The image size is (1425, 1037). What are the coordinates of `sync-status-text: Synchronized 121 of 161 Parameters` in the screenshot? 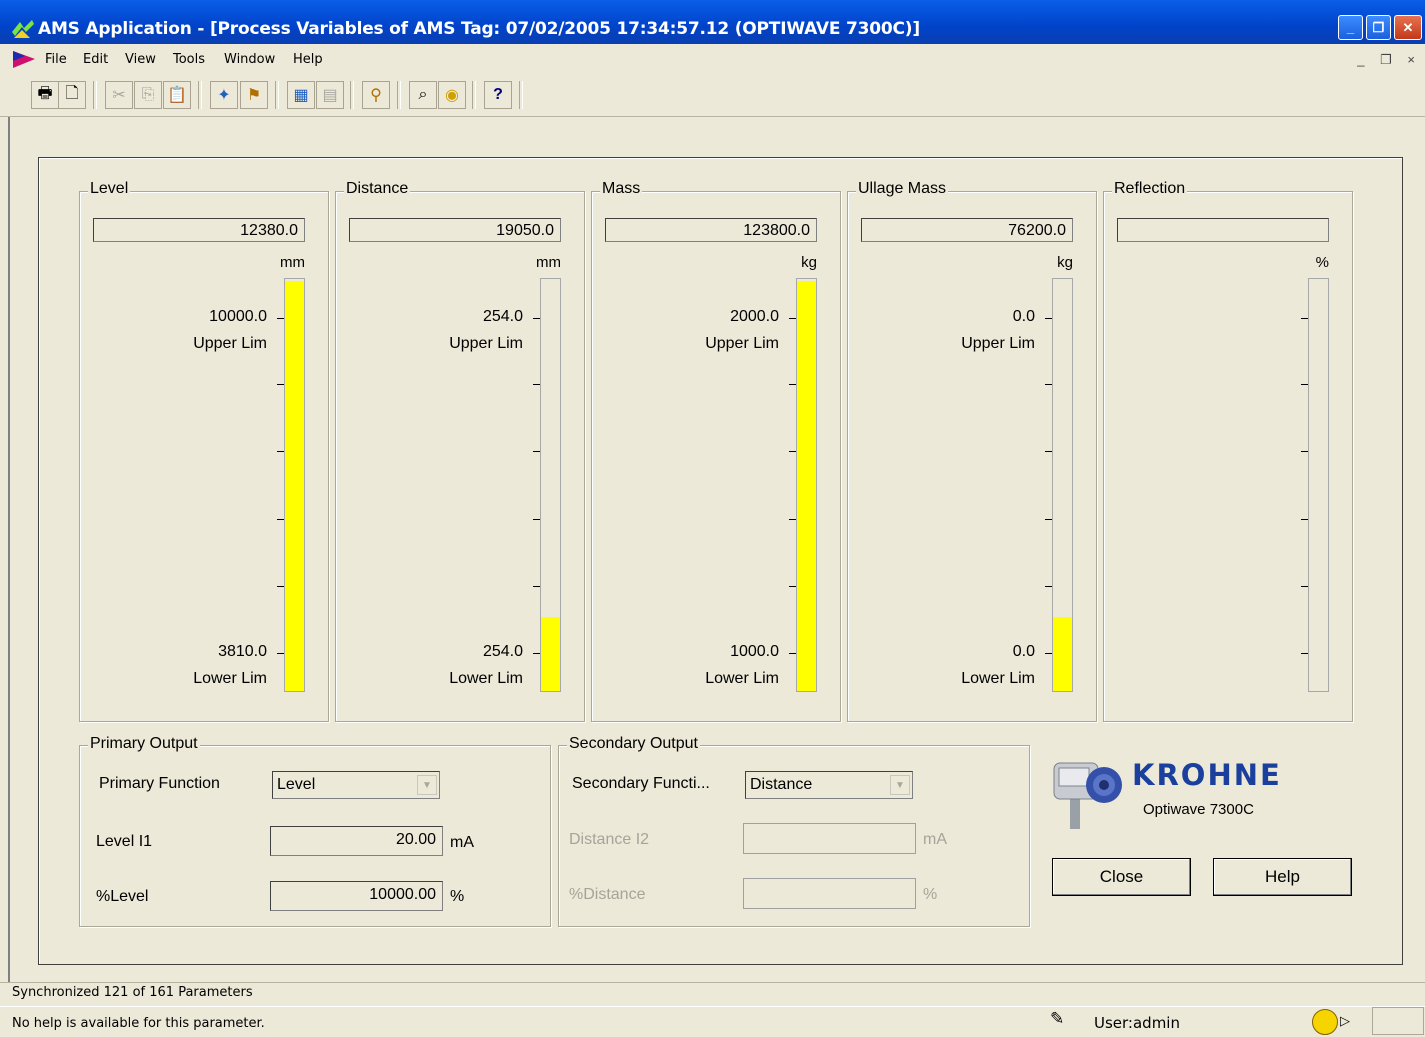 It's located at (132, 992).